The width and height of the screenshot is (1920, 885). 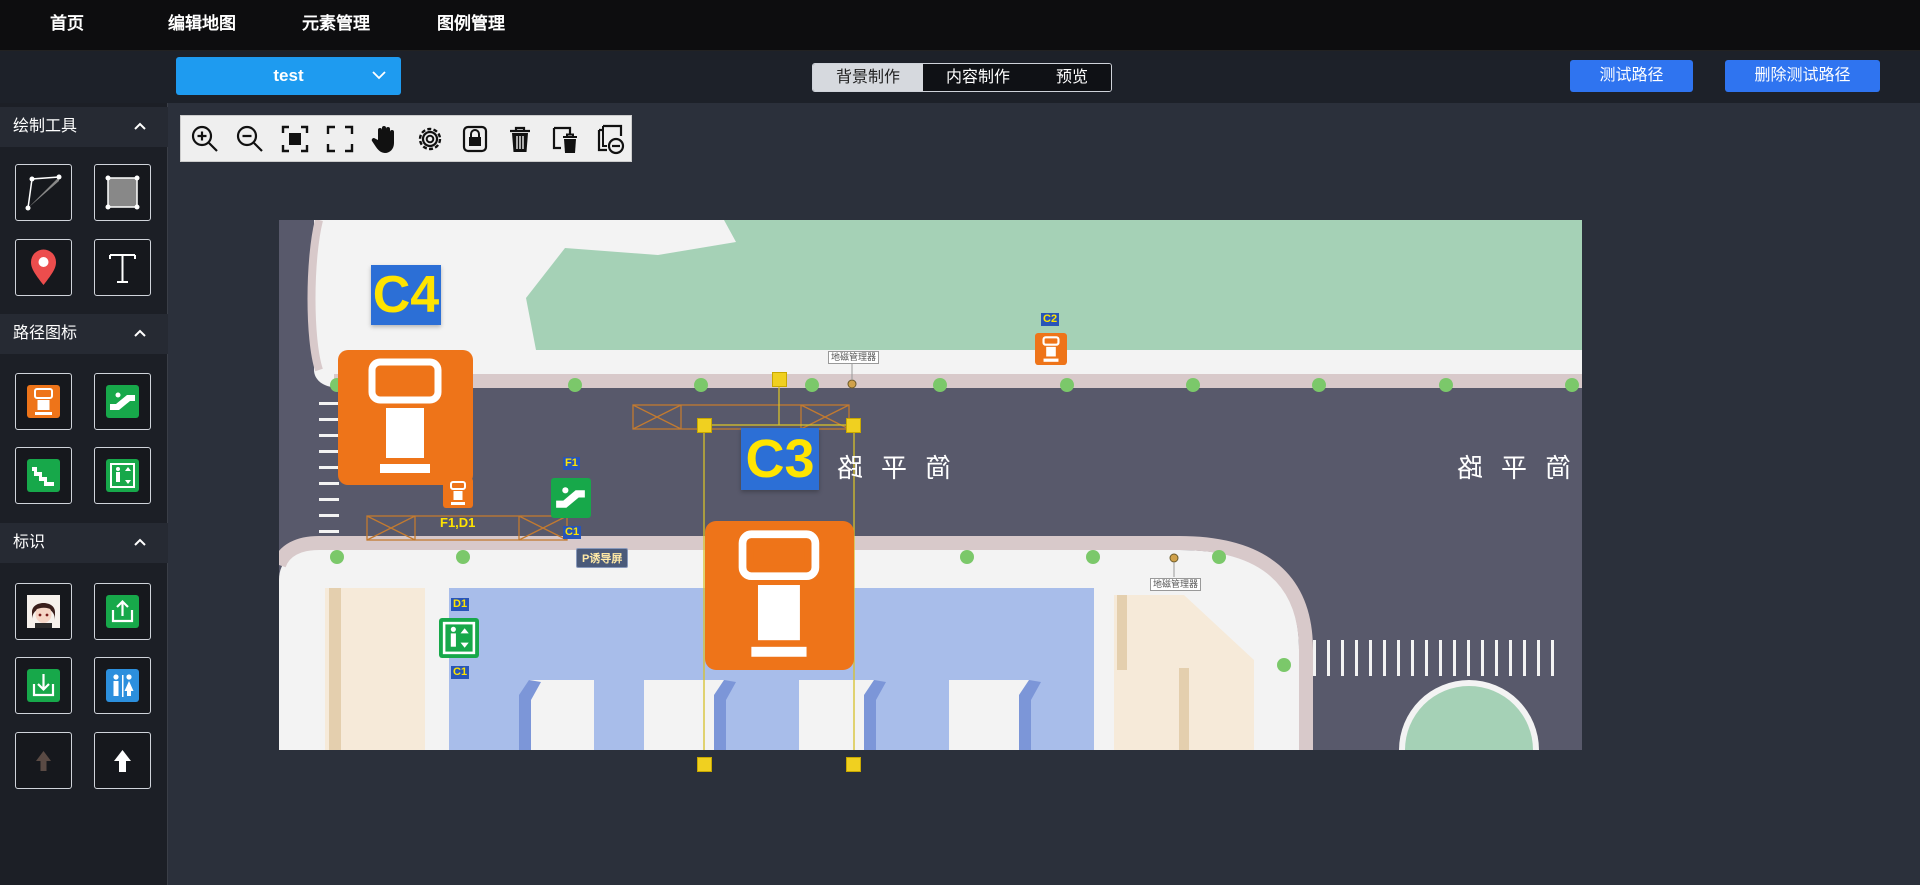 What do you see at coordinates (602, 558) in the screenshot?
I see `parking-guide-screen: P诱导屏` at bounding box center [602, 558].